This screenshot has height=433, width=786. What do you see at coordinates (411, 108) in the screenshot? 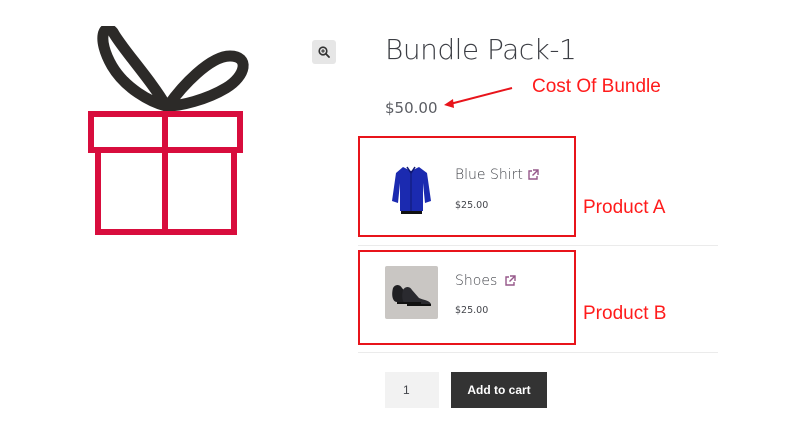
I see `product-price: $50.00` at bounding box center [411, 108].